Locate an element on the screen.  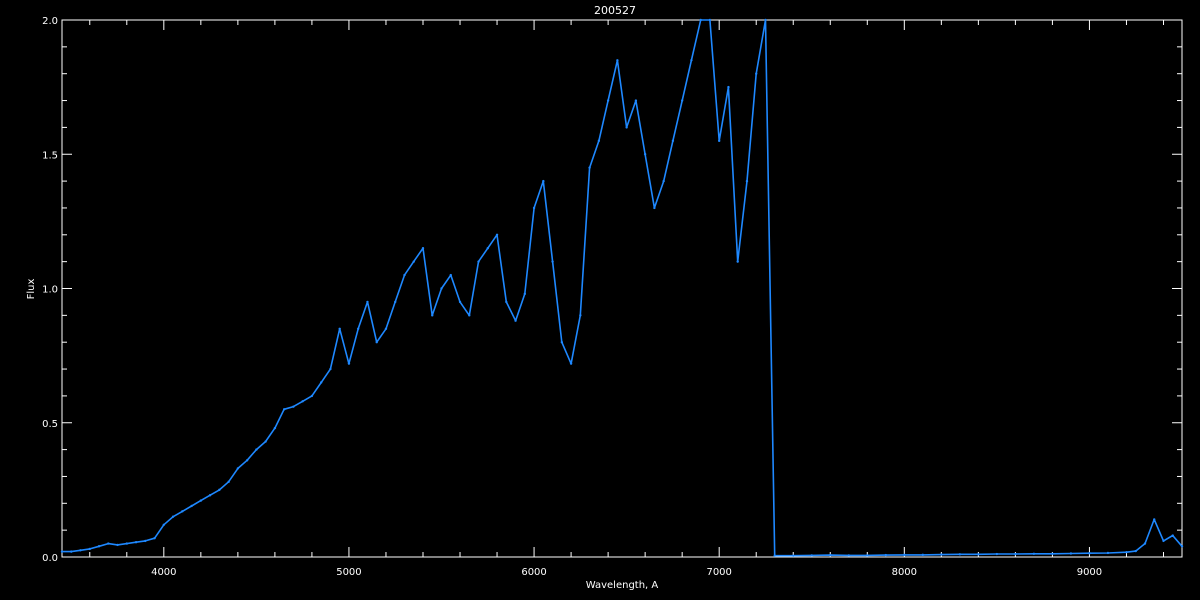
x-tick-label: 7000 is located at coordinates (718, 572).